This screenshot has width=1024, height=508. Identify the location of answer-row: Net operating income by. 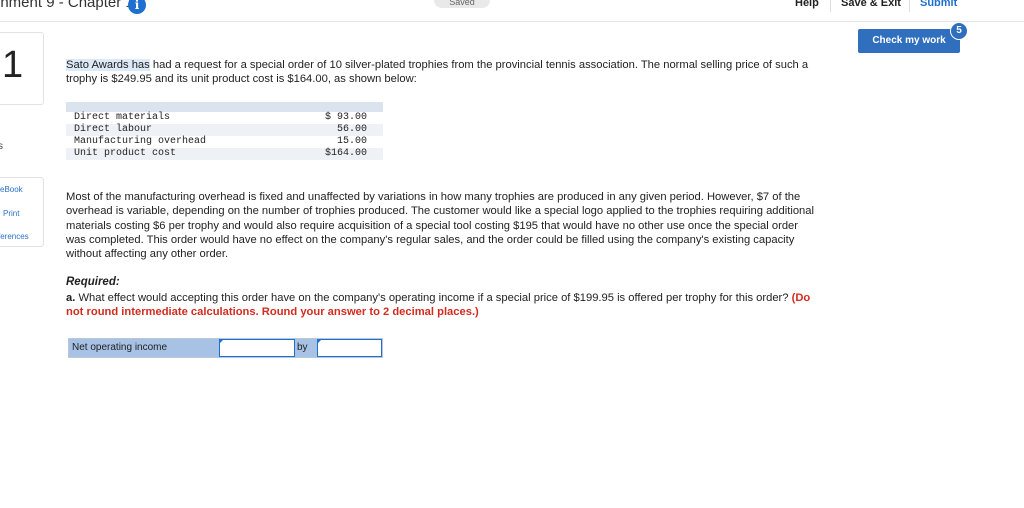
(225, 348).